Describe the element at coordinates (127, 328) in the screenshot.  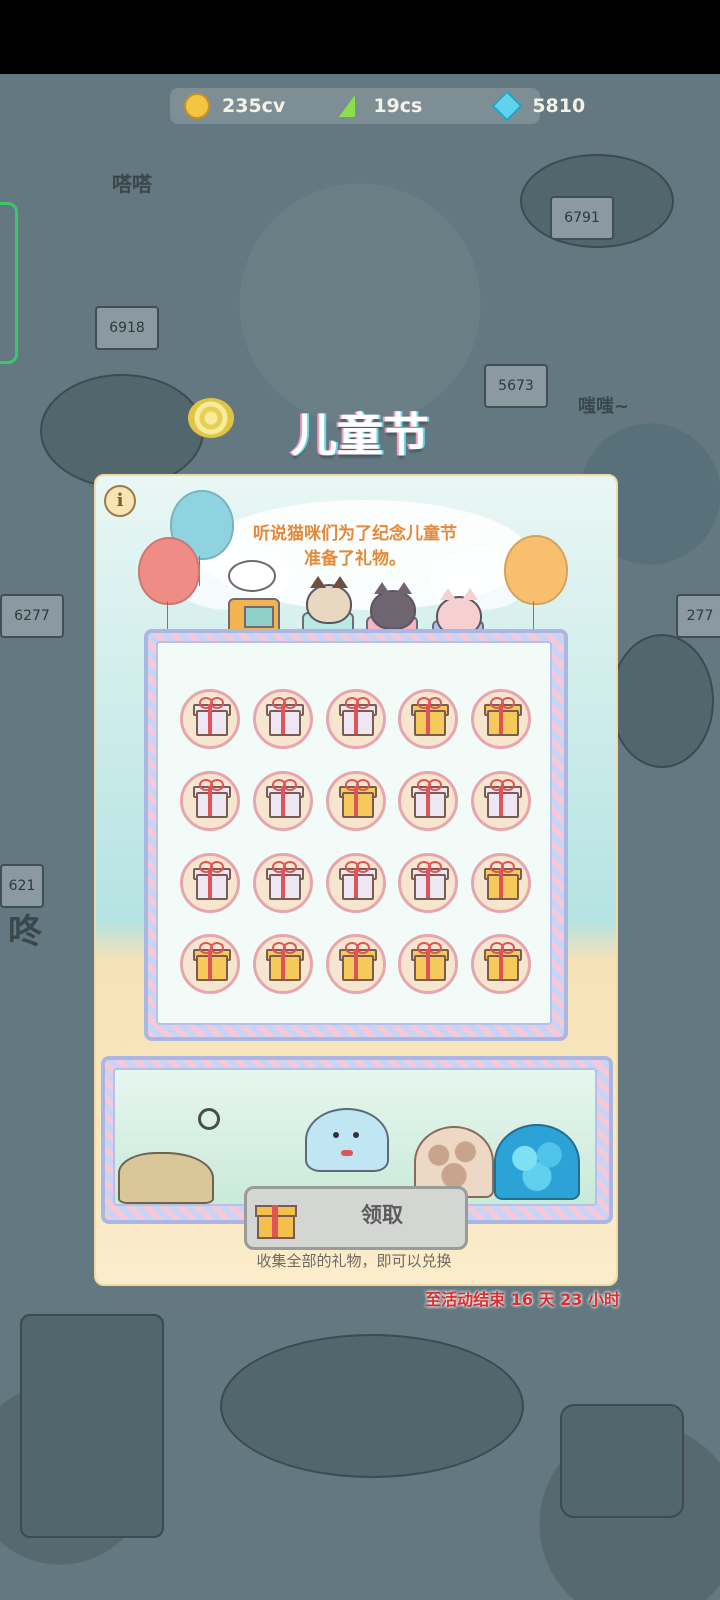
I see `level-sign: 6918` at that location.